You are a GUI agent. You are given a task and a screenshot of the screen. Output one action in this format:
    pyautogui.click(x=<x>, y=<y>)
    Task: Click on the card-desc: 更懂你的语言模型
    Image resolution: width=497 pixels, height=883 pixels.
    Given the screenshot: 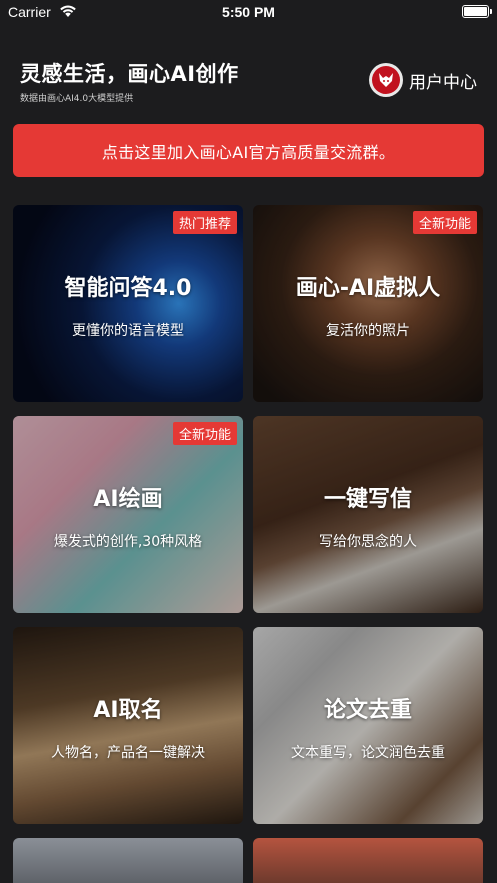 What is the action you would take?
    pyautogui.click(x=128, y=330)
    